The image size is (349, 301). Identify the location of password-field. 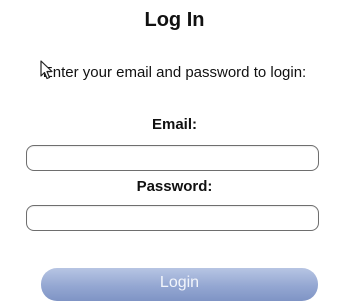
(172, 218).